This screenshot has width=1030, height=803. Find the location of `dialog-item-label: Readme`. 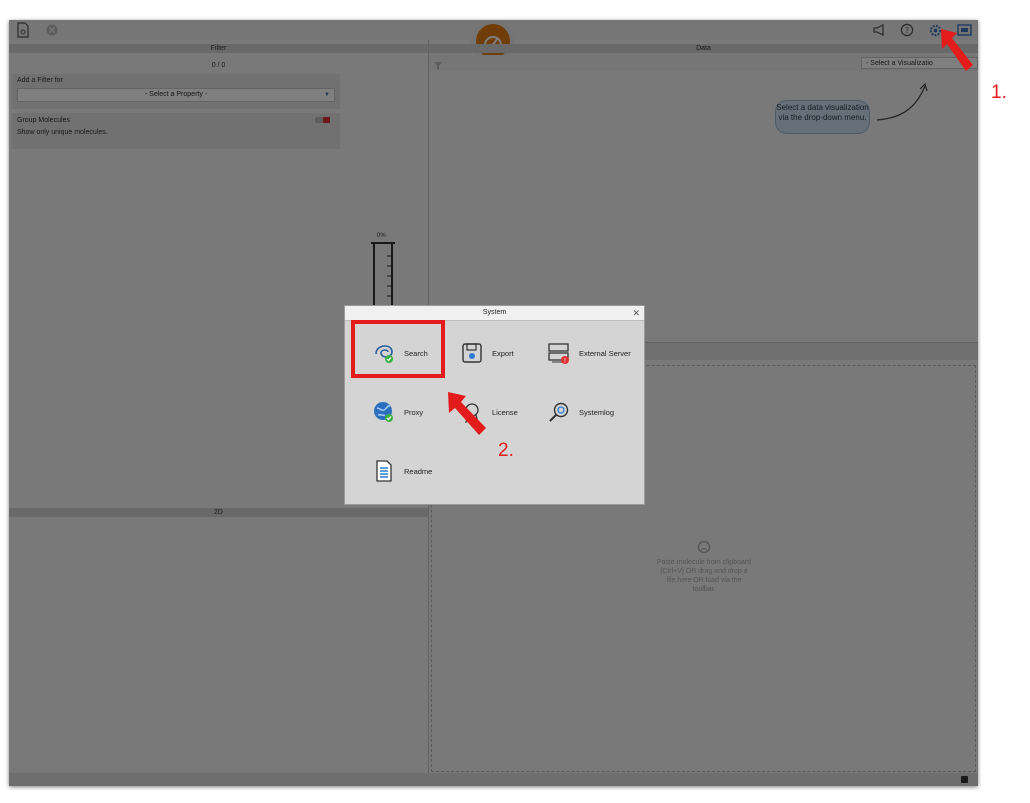

dialog-item-label: Readme is located at coordinates (418, 471).